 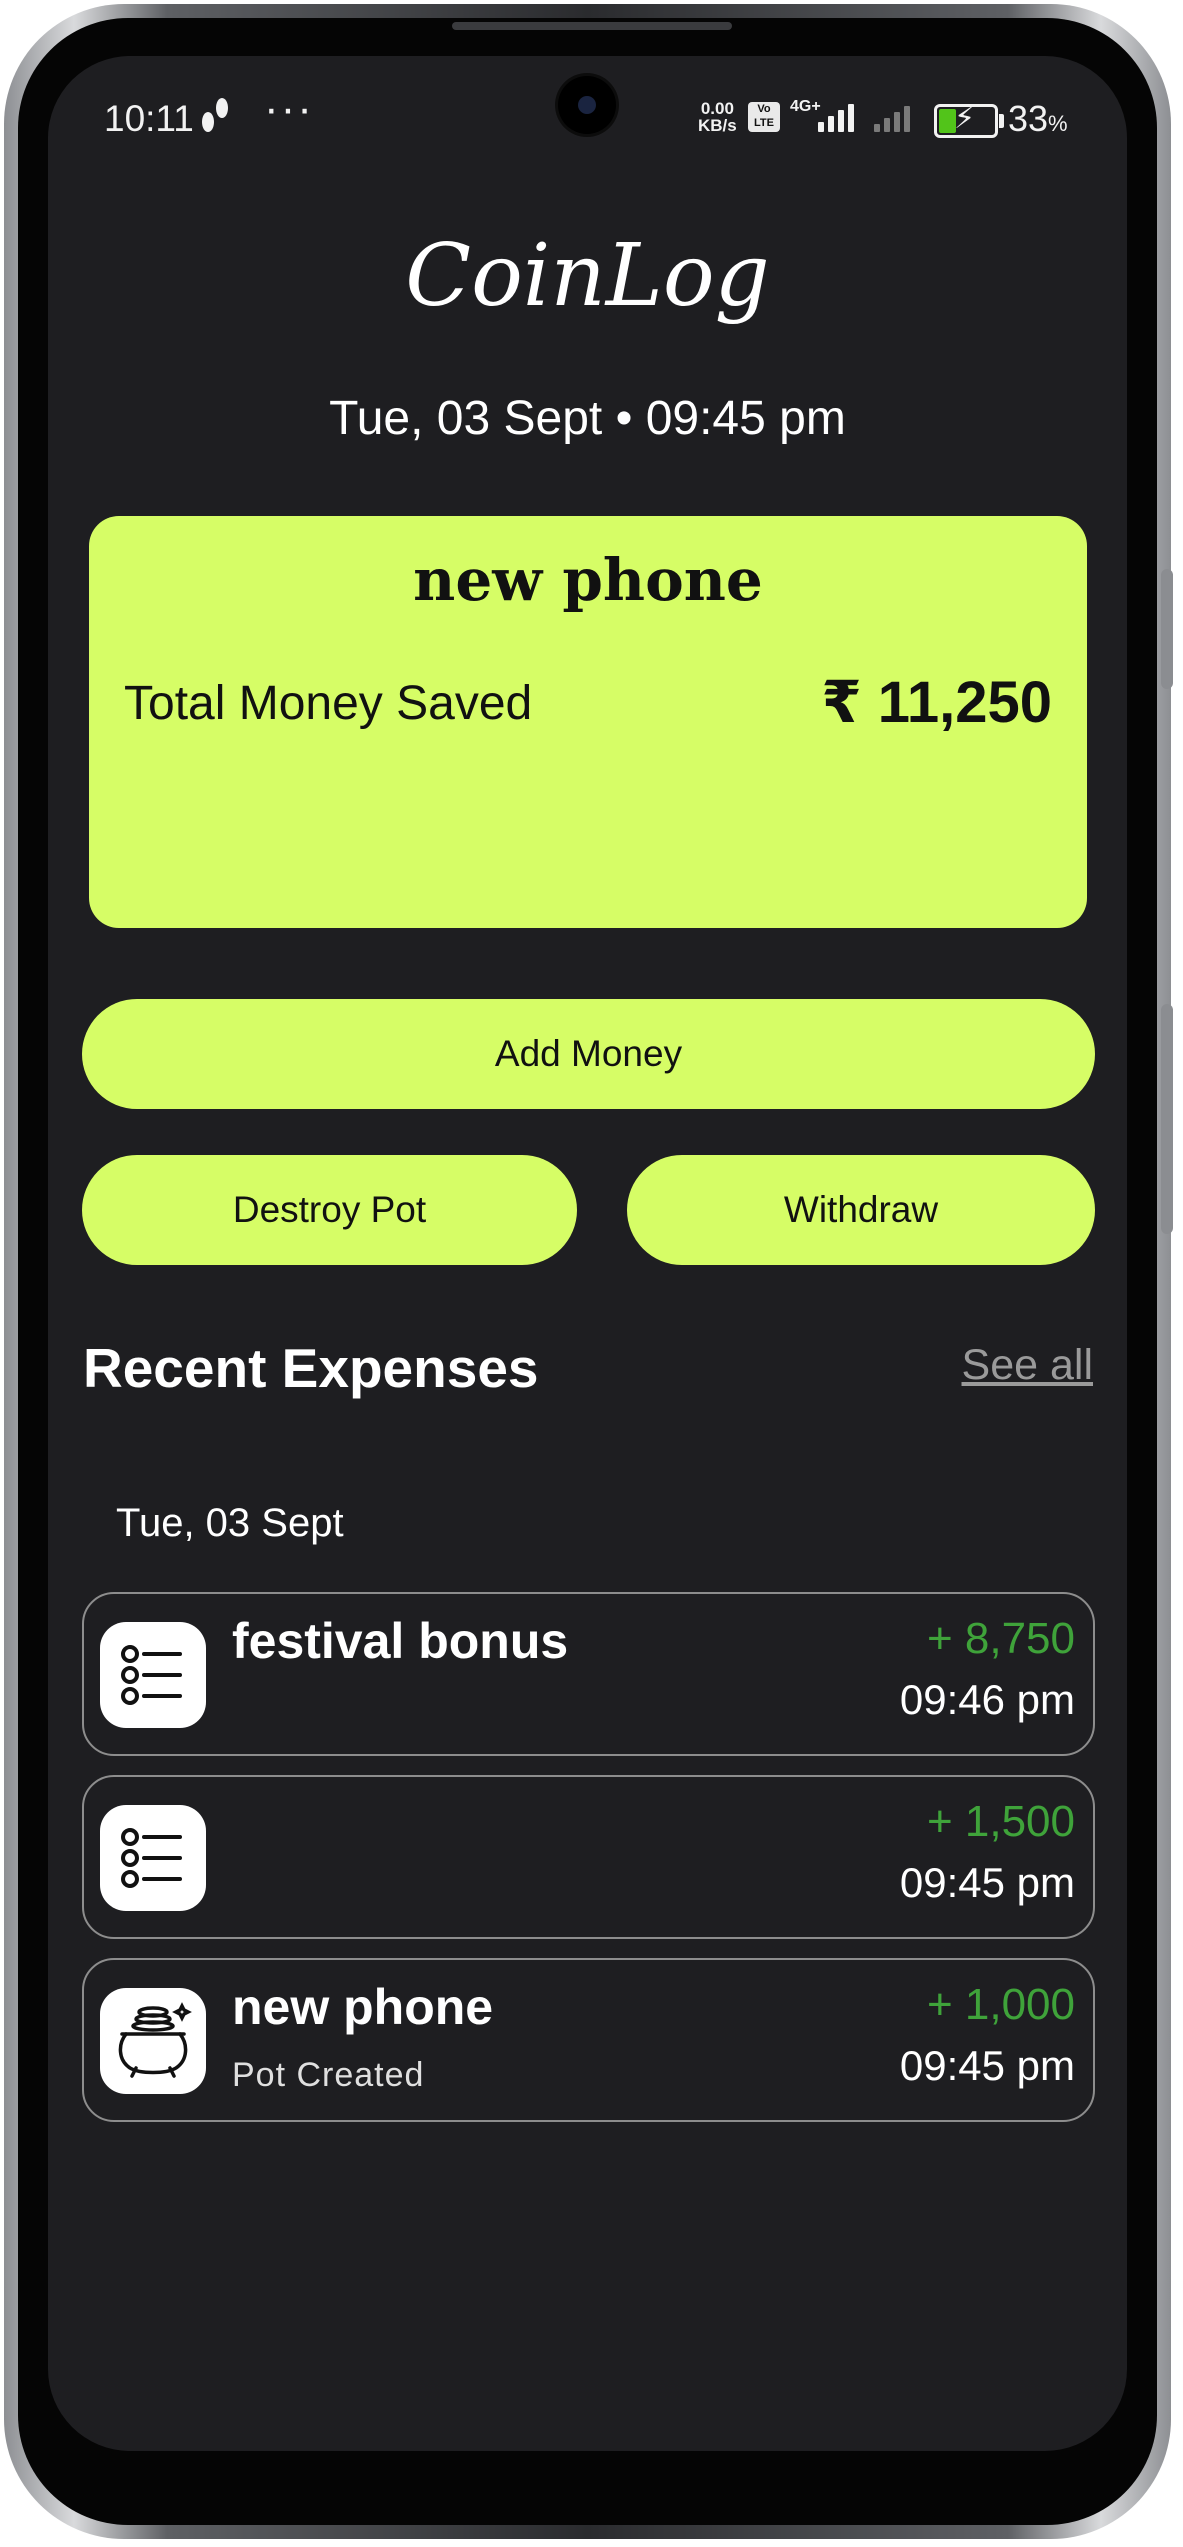 What do you see at coordinates (1000, 1821) in the screenshot?
I see `transaction-amount: + 1,500` at bounding box center [1000, 1821].